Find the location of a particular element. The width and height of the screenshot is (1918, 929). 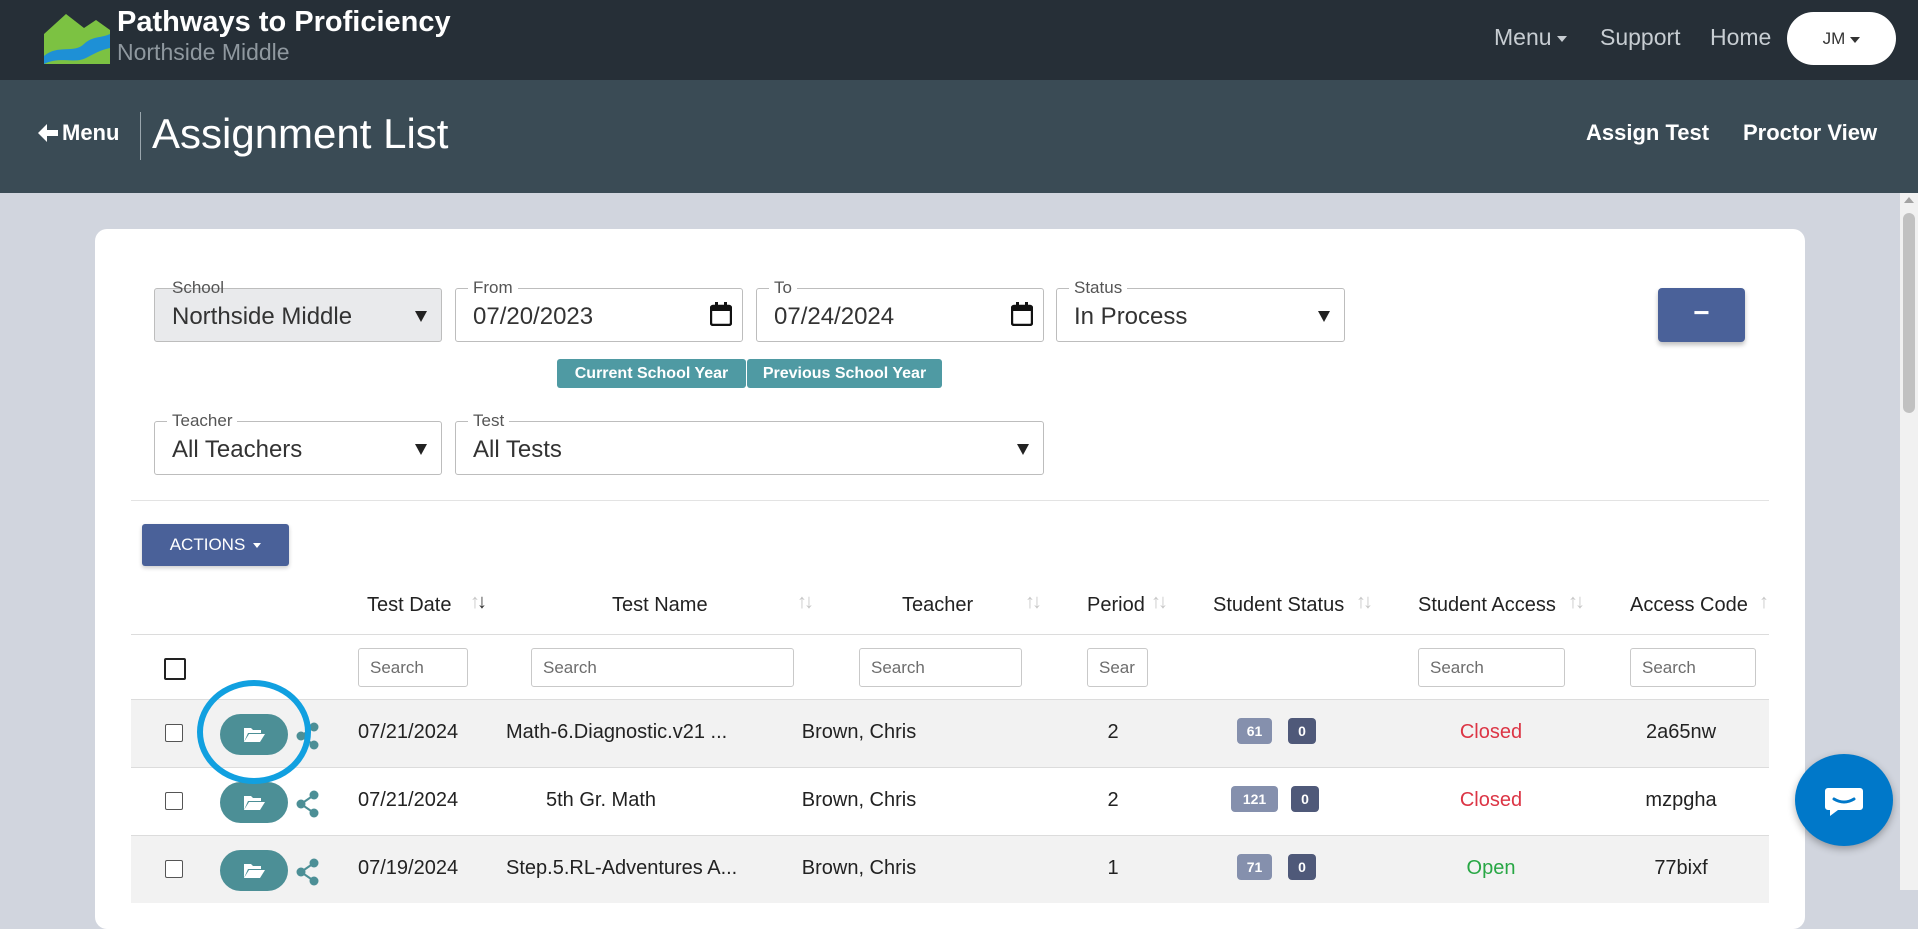

from-date-field: From 07/20/2023 is located at coordinates (599, 310).